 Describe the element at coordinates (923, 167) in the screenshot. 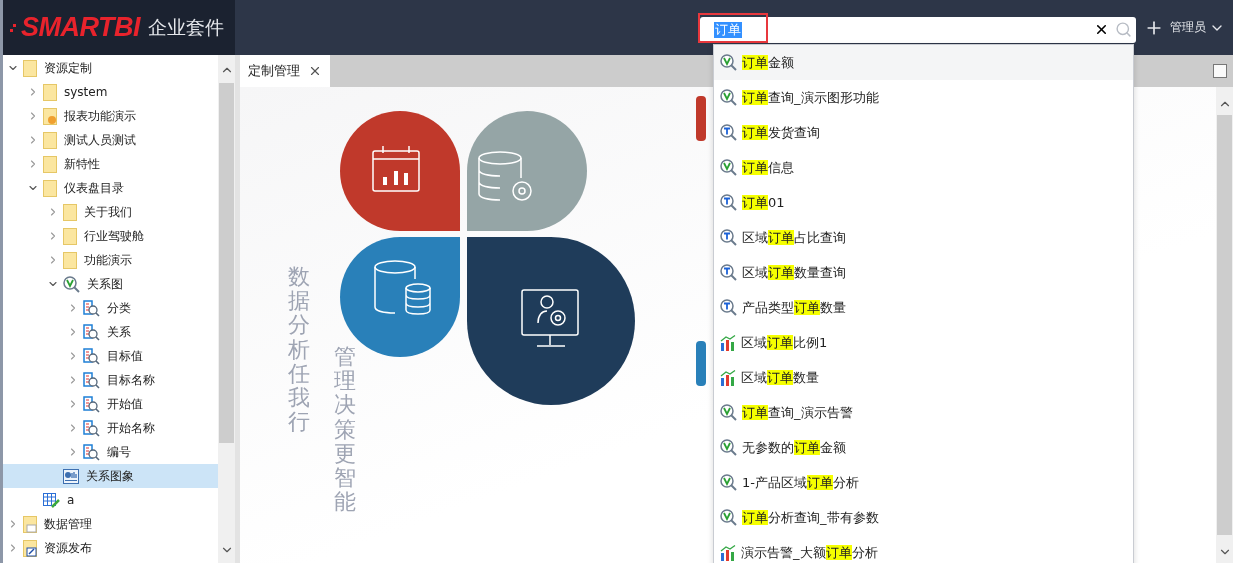

I see `suggestion-item: 订单信息` at that location.